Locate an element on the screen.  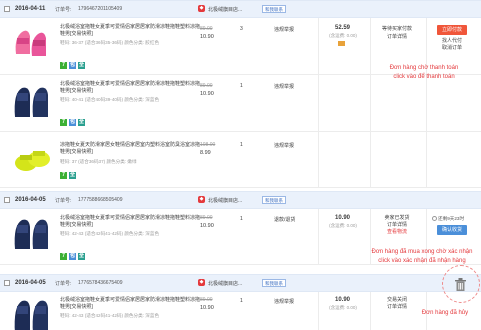
product-spec: 鞋码: 36-37 (适合36码35-36码) 颜色分类: 胶红色 is located at coordinates (110, 42).